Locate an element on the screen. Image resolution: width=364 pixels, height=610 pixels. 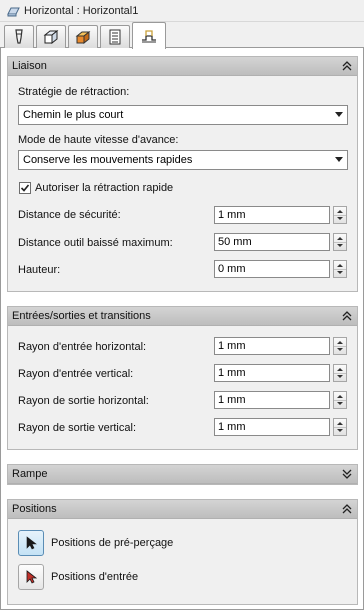
high-feed-value: Conserve les mouvements rapides is located at coordinates (108, 160).